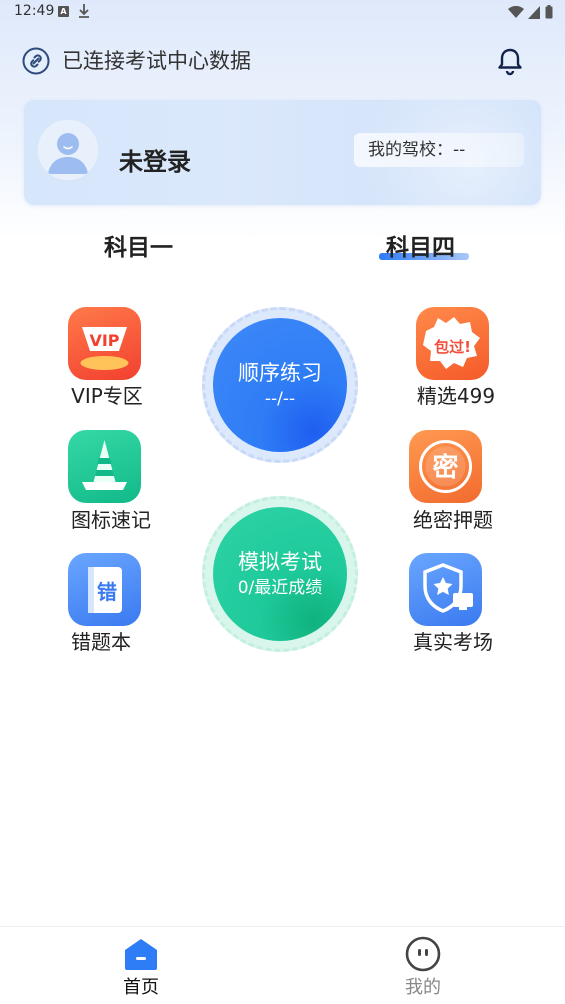 Image resolution: width=565 pixels, height=1004 pixels. I want to click on selected-499-label: 精选499, so click(456, 394).